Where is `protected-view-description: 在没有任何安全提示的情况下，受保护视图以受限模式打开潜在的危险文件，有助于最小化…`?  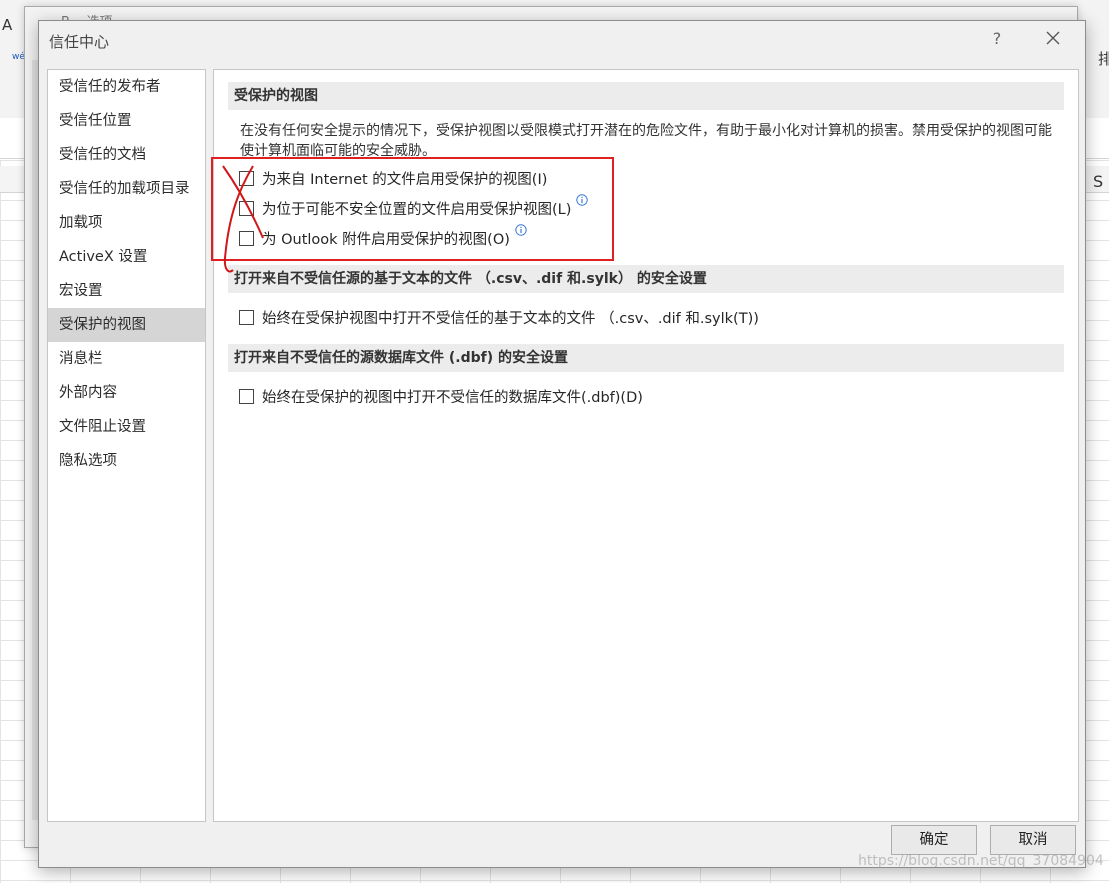 protected-view-description: 在没有任何安全提示的情况下，受保护视图以受限模式打开潜在的危险文件，有助于最小化… is located at coordinates (646, 141).